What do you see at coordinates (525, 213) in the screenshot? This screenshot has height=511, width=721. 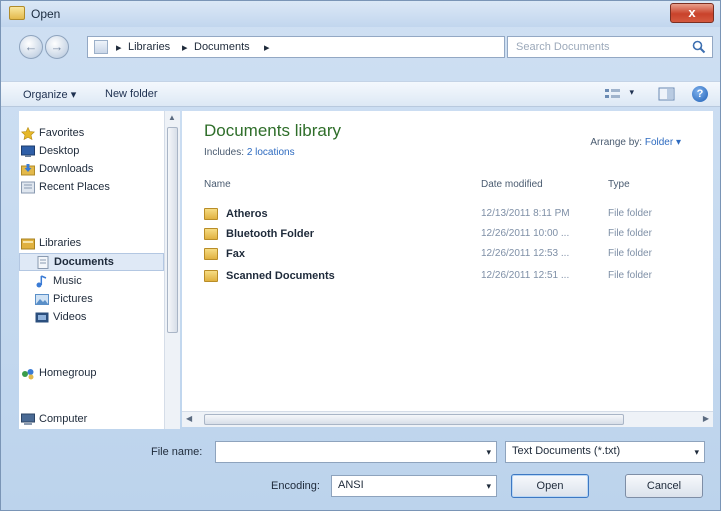 I see `file-date: 12/13/2011 8:11 PM` at bounding box center [525, 213].